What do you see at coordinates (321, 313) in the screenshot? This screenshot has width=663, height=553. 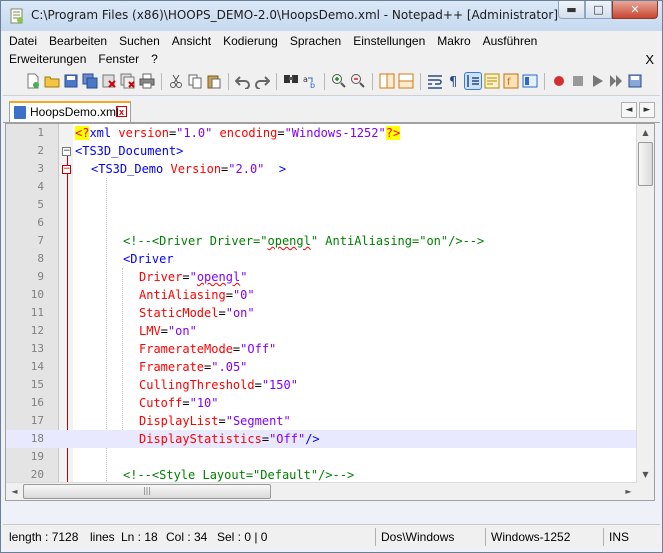 I see `code-line-11: 11 StaticModel="on"` at bounding box center [321, 313].